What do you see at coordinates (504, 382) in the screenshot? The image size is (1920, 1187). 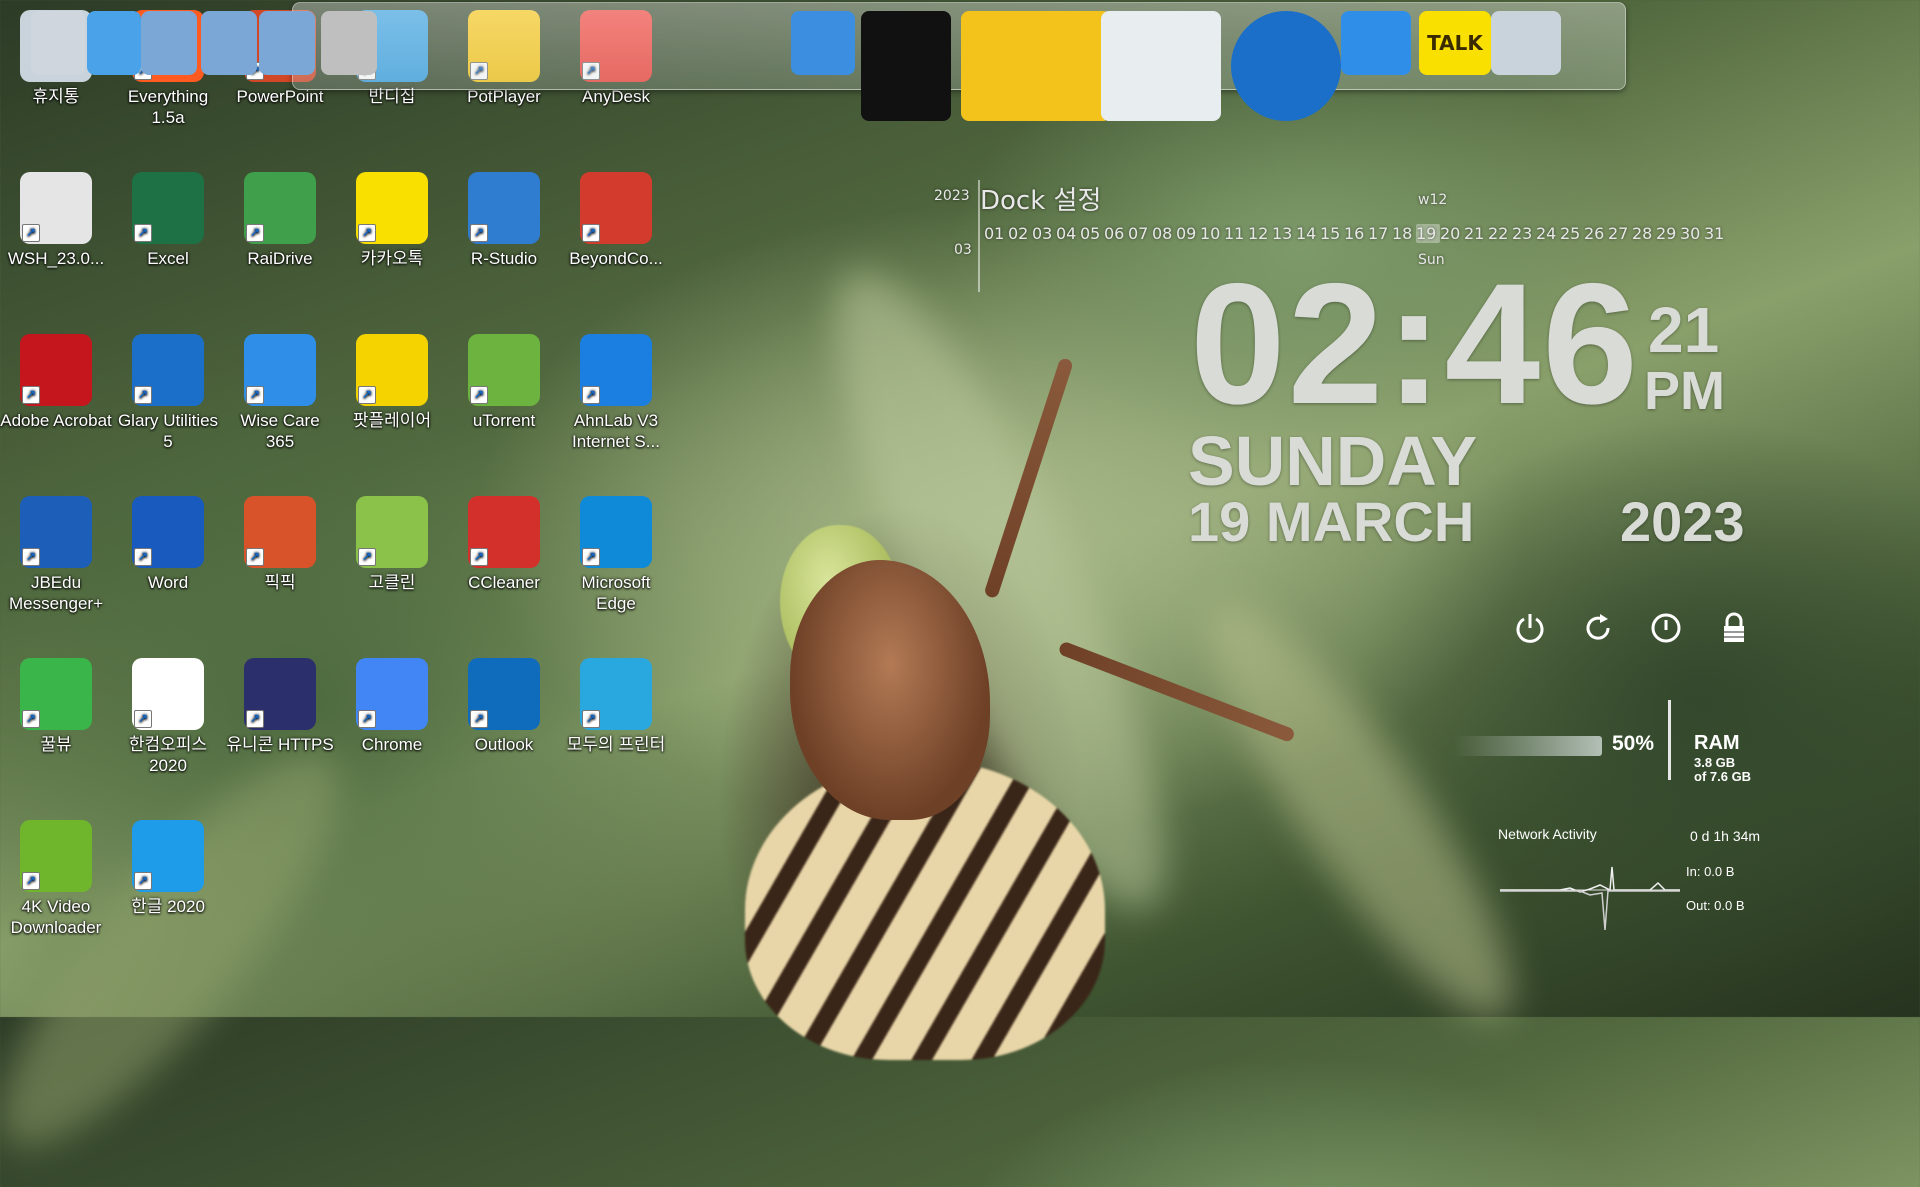 I see `desktop-icon: ↗ uTorrent` at bounding box center [504, 382].